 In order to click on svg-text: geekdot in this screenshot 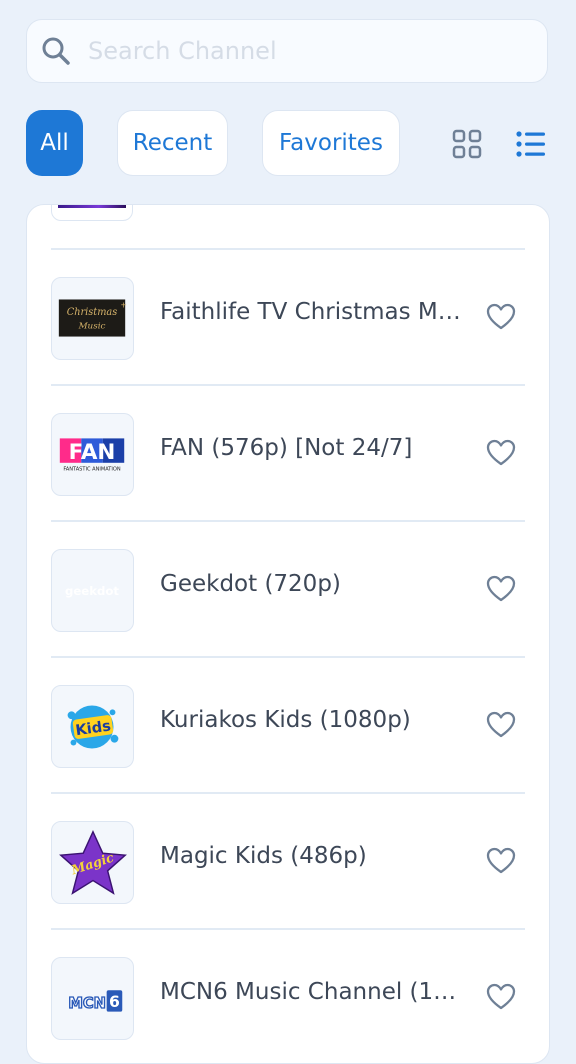, I will do `click(92, 591)`.